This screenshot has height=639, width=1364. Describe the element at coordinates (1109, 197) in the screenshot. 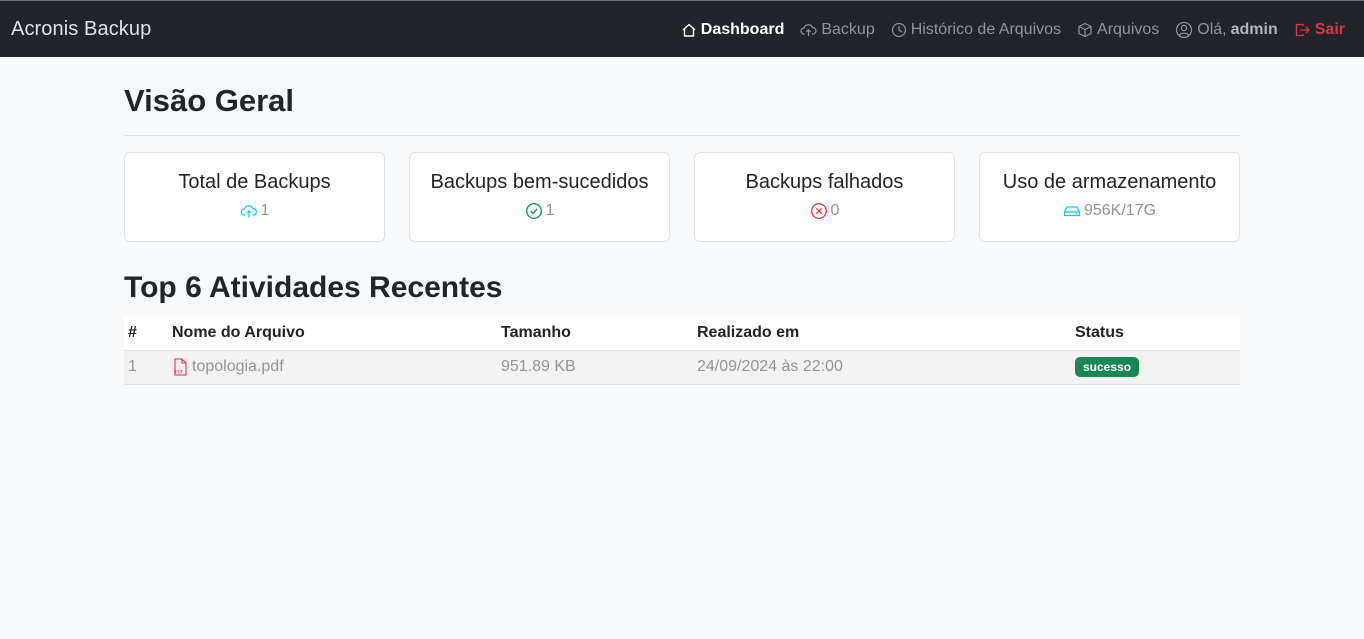

I see `card-storage-usage: Uso de armazenamento 956K/17G` at that location.